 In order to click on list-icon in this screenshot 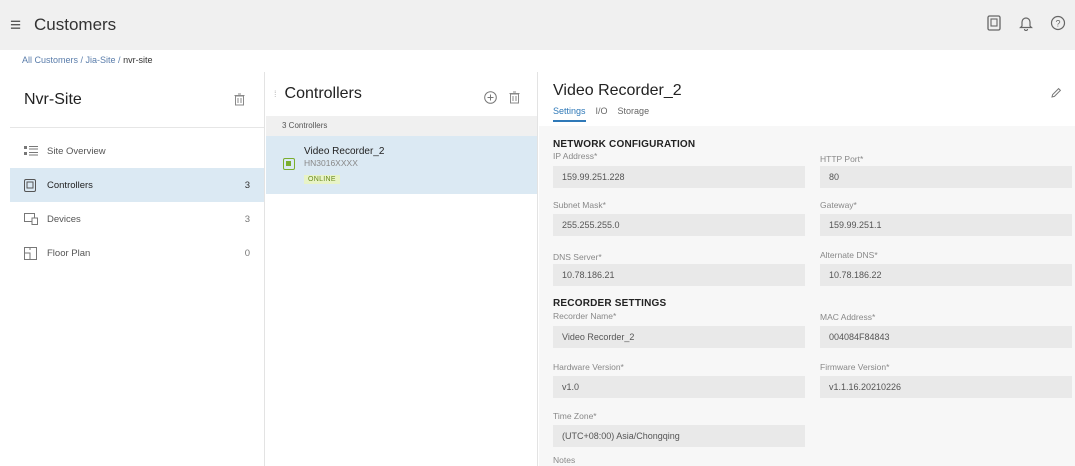, I will do `click(31, 151)`.